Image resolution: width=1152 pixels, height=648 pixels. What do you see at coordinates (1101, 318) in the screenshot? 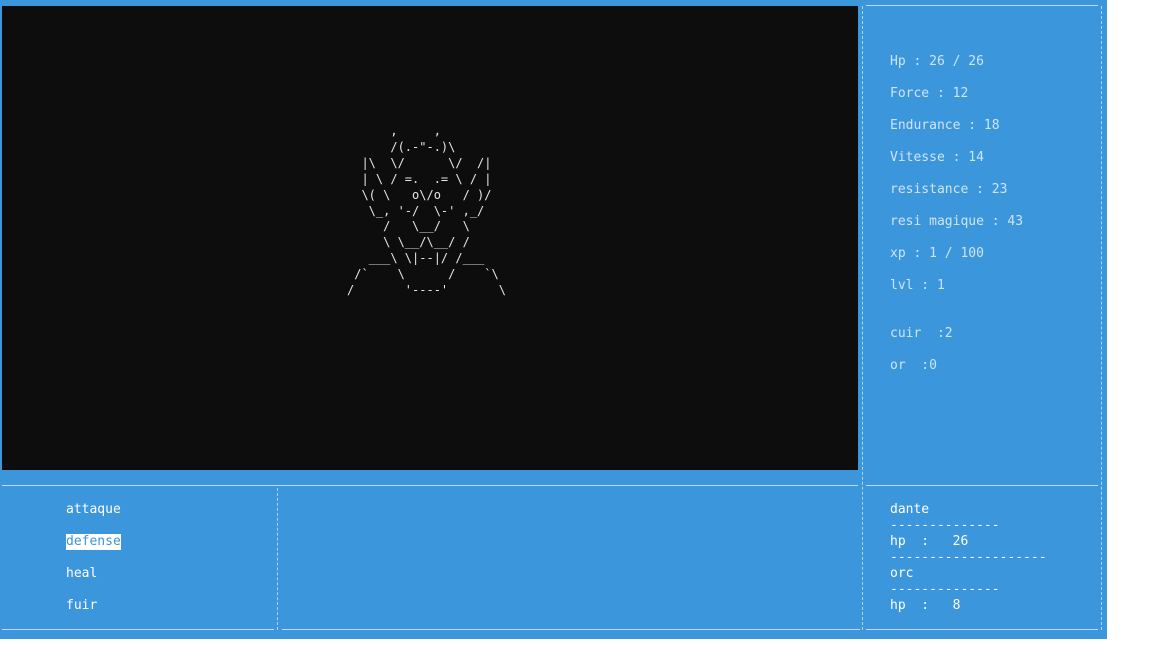
I see `stats-panel-right-border` at bounding box center [1101, 318].